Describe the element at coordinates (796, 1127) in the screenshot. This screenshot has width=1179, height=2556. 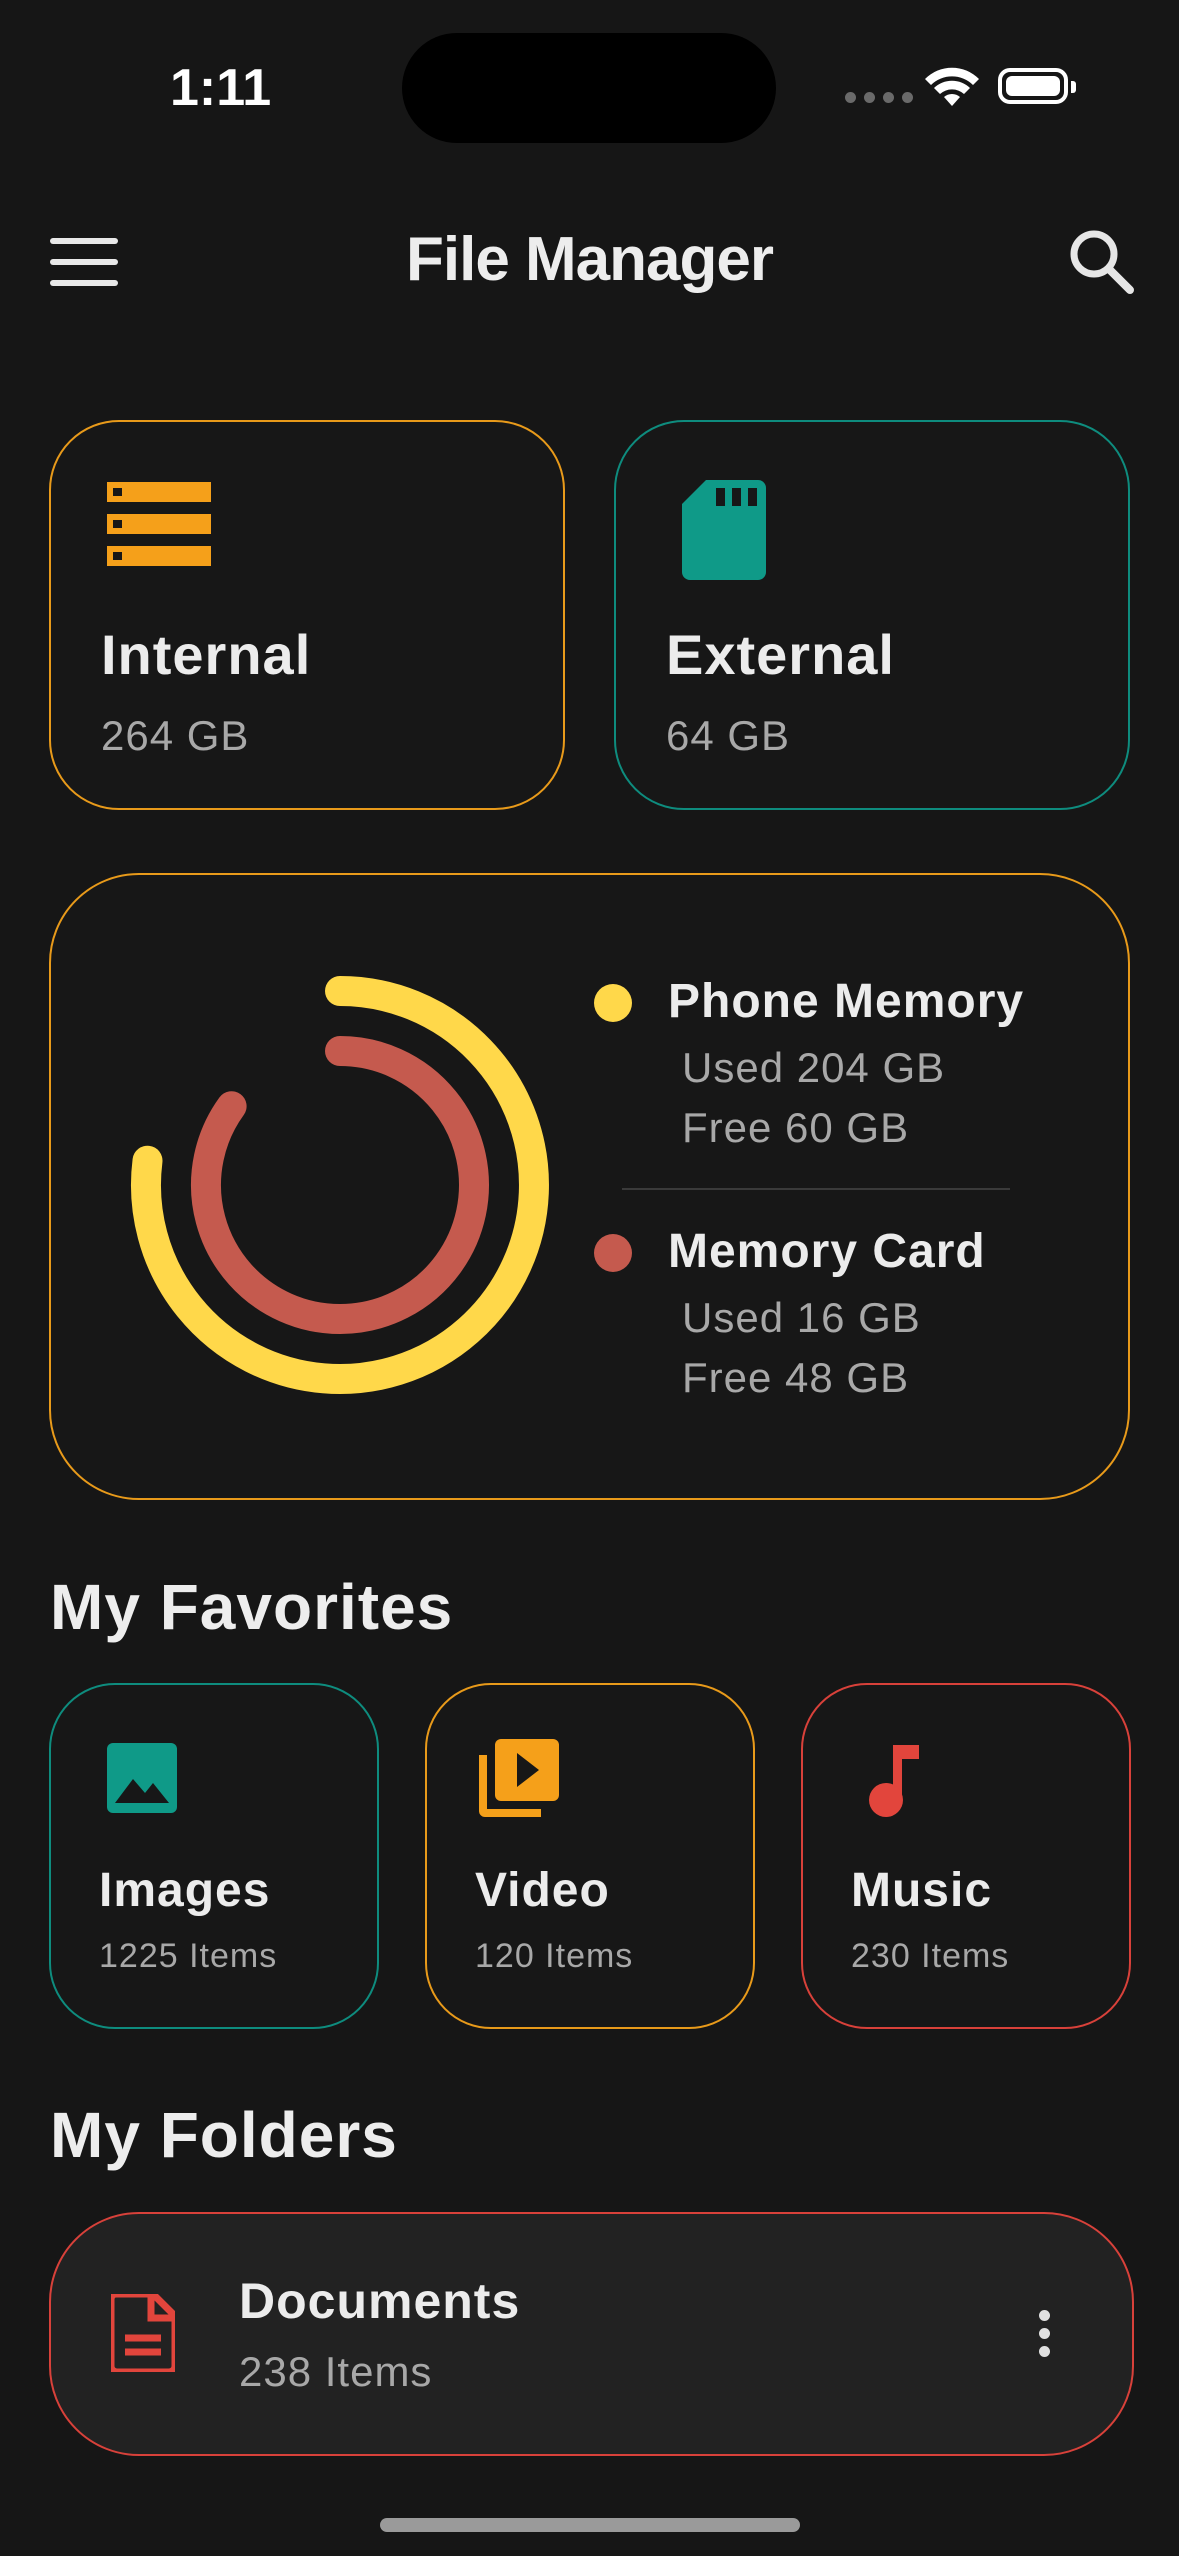
I see `phone-memory-free: Free 60 GB` at that location.